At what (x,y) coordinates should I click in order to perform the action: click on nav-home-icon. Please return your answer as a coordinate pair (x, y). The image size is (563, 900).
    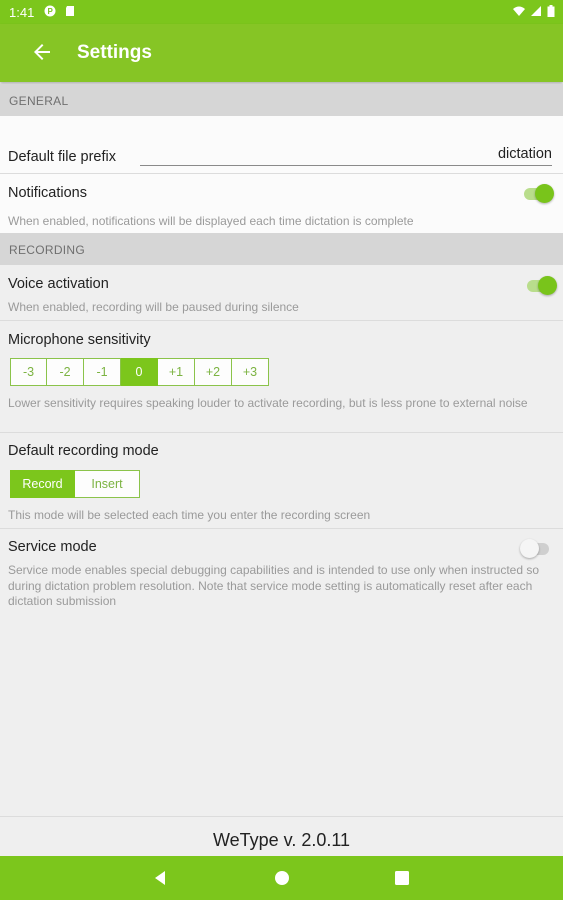
    Looking at the image, I should click on (282, 878).